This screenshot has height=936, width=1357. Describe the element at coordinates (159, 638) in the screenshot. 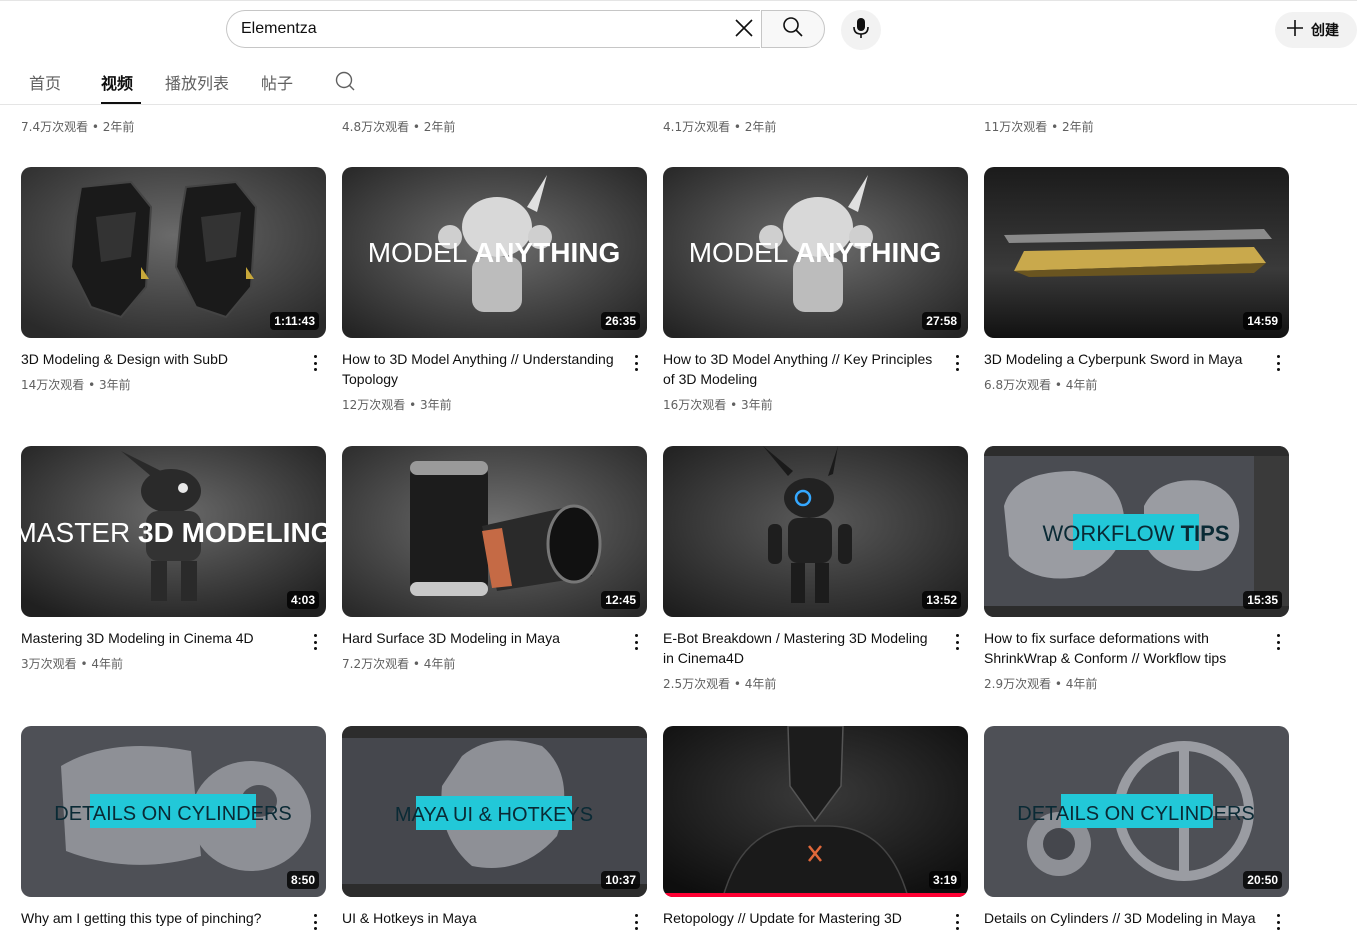

I see `video-title: Mastering 3D Modeling in Cinema 4D` at that location.